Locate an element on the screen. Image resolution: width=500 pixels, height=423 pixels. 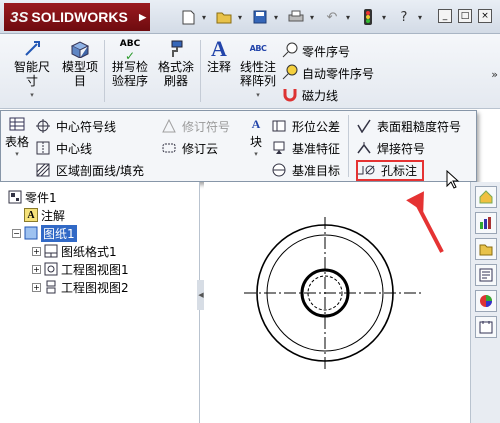
red-arrow-annotation-icon is located at coordinates (425, 222).